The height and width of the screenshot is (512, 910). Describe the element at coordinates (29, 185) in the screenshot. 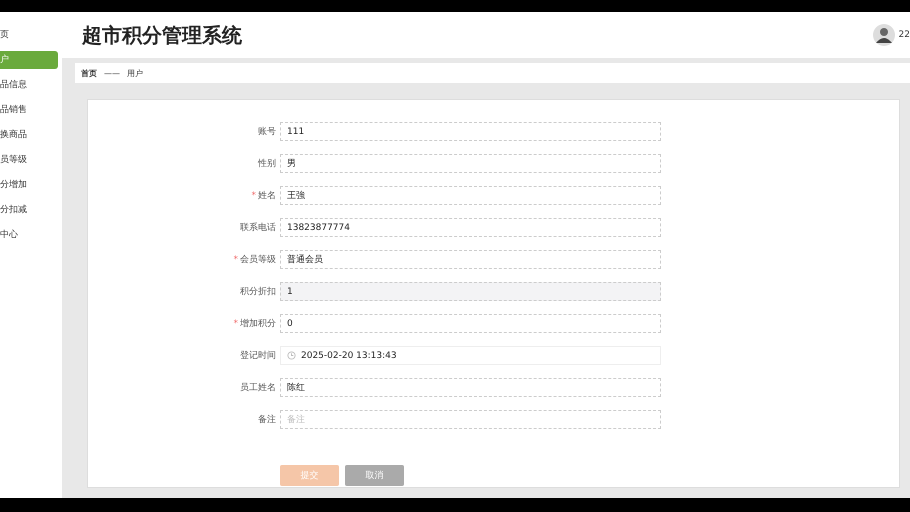

I see `sidebar-item: 分增加` at that location.